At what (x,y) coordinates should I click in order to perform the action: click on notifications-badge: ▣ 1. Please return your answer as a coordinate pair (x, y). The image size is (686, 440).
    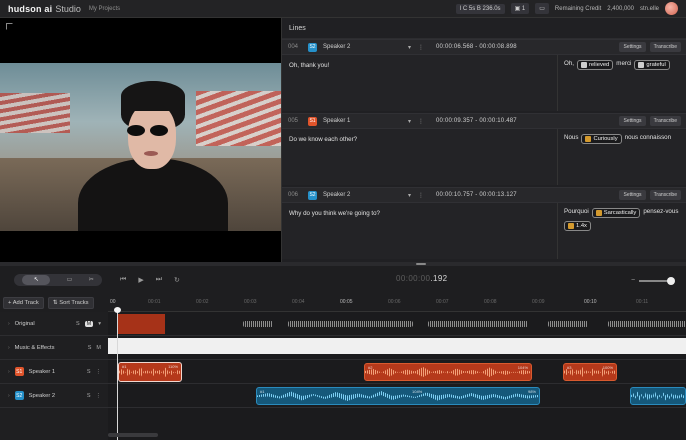
    Looking at the image, I should click on (520, 8).